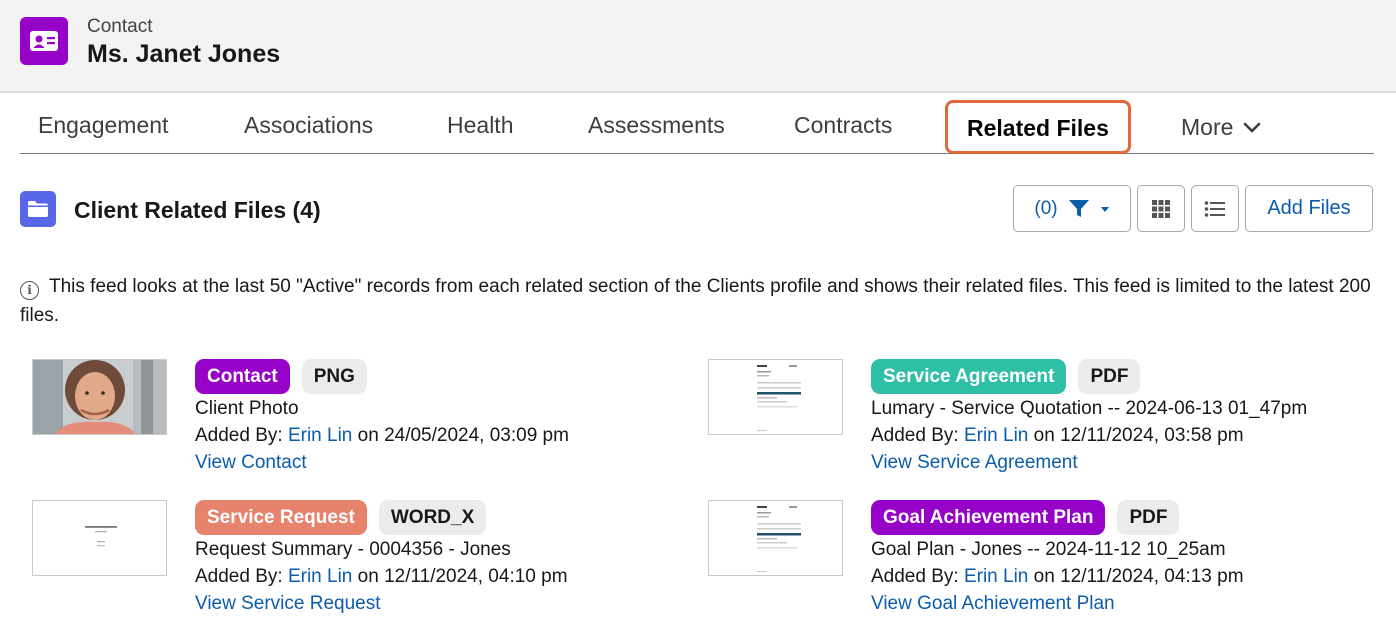  I want to click on grid-icon, so click(1161, 208).